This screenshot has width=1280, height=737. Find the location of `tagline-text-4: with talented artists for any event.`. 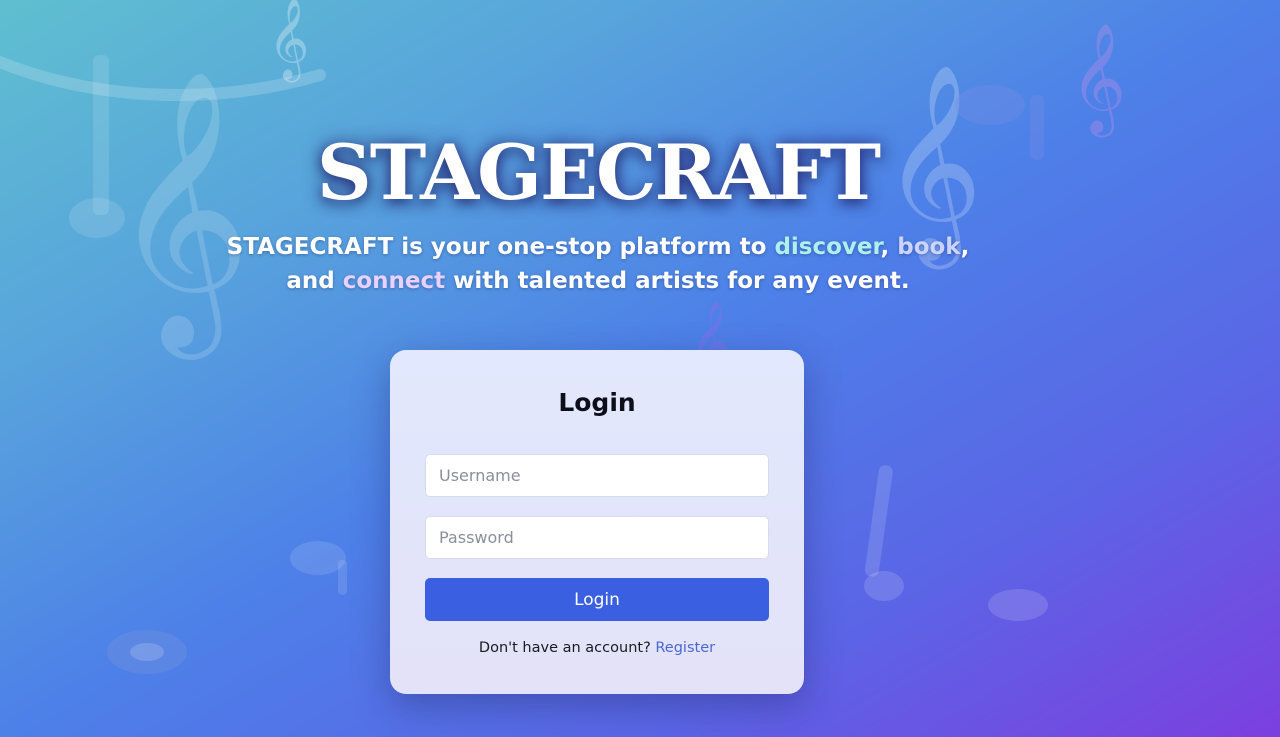

tagline-text-4: with talented artists for any event. is located at coordinates (677, 281).